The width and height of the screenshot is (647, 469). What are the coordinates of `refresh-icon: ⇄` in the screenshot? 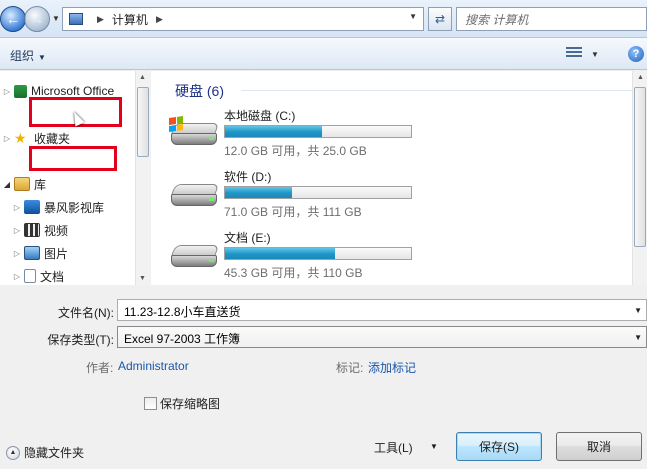 It's located at (440, 19).